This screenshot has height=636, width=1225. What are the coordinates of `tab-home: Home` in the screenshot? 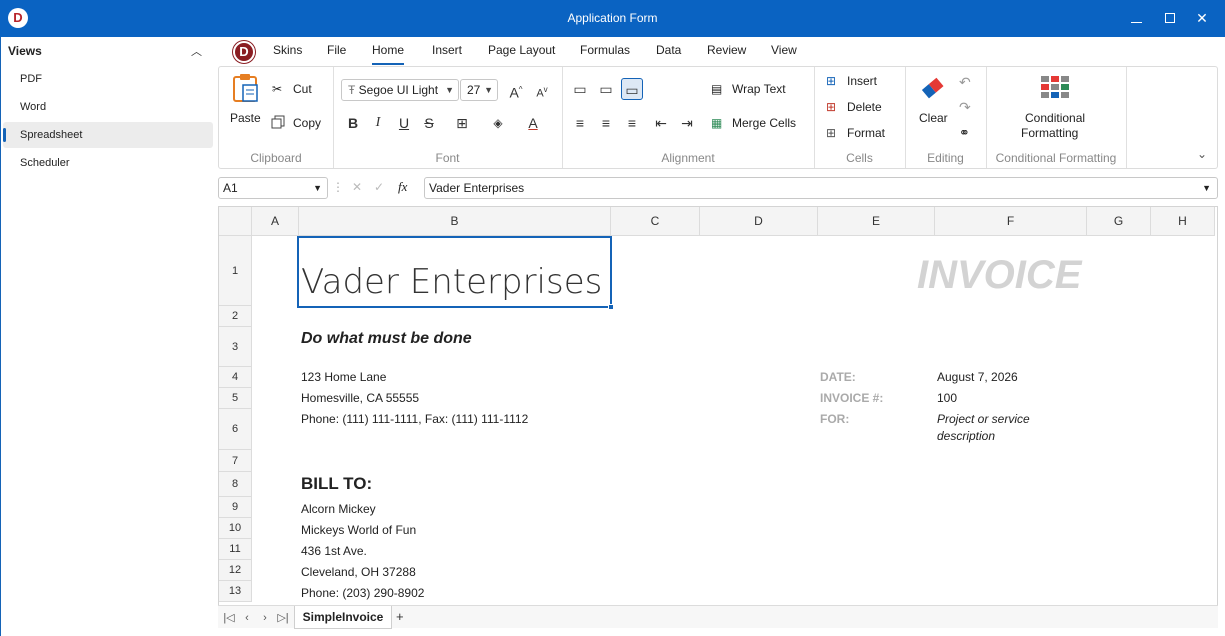 It's located at (388, 54).